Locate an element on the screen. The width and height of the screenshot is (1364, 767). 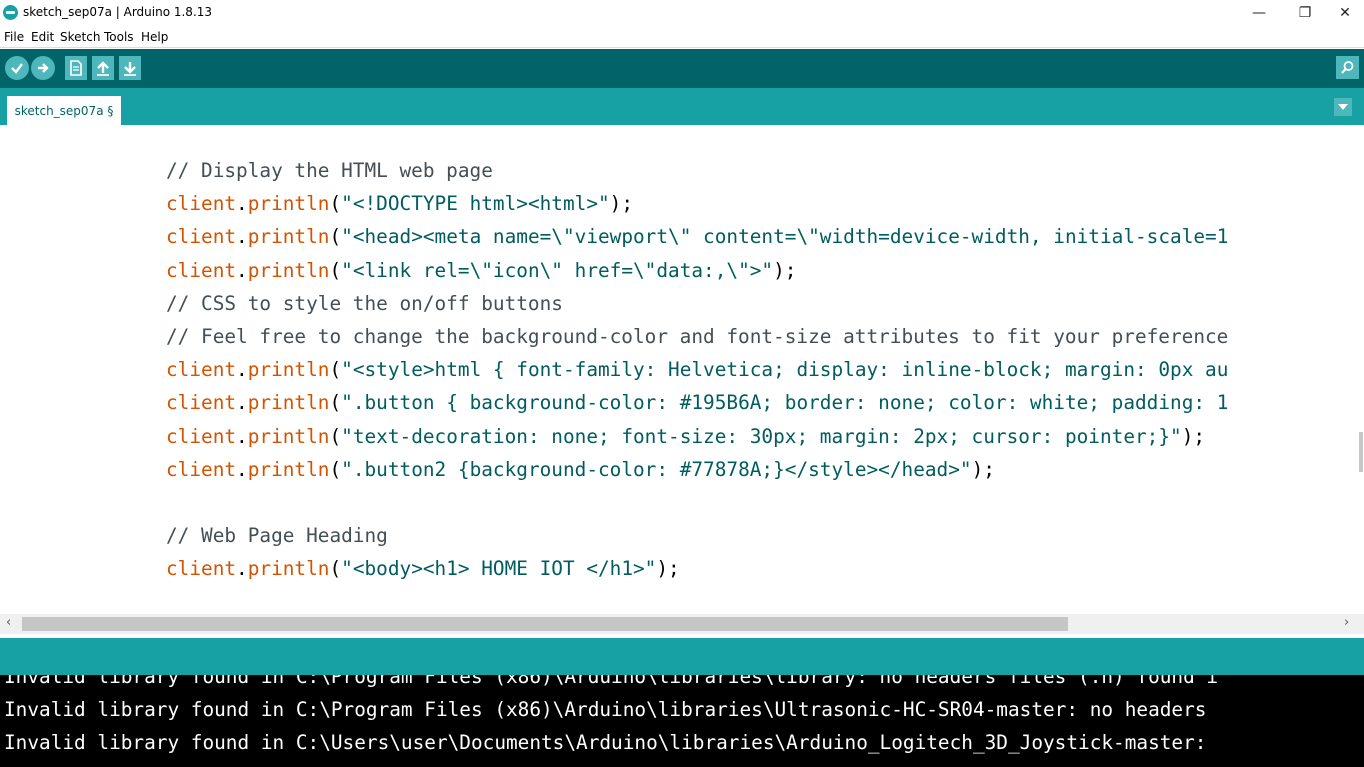
code-token: // Web Page Heading is located at coordinates (277, 536).